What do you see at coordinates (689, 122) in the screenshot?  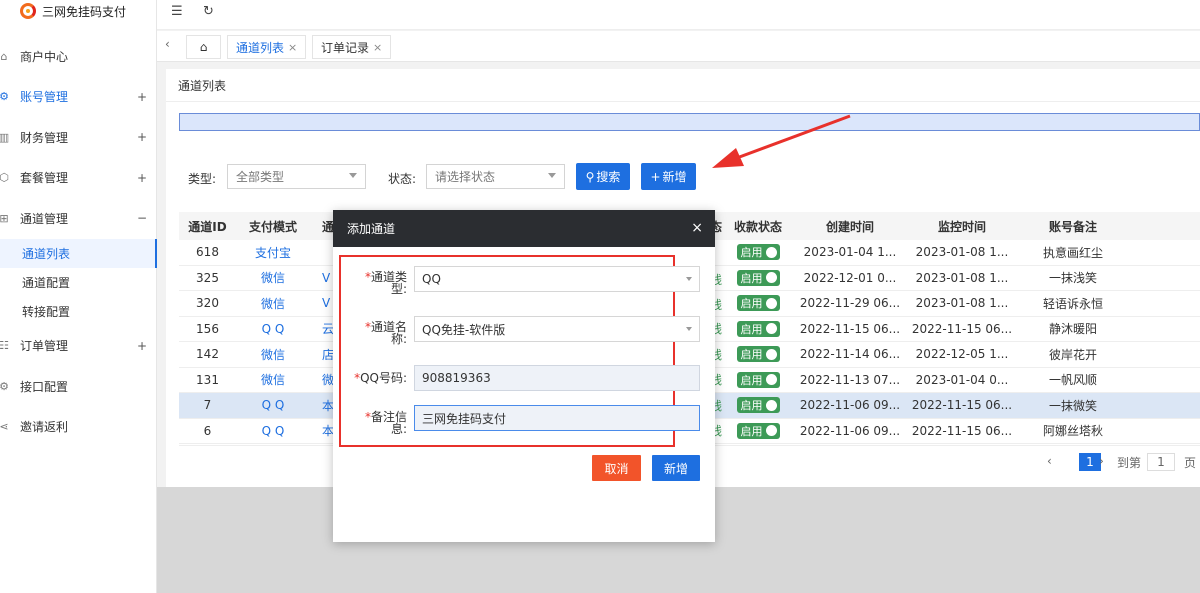 I see `info-strip` at bounding box center [689, 122].